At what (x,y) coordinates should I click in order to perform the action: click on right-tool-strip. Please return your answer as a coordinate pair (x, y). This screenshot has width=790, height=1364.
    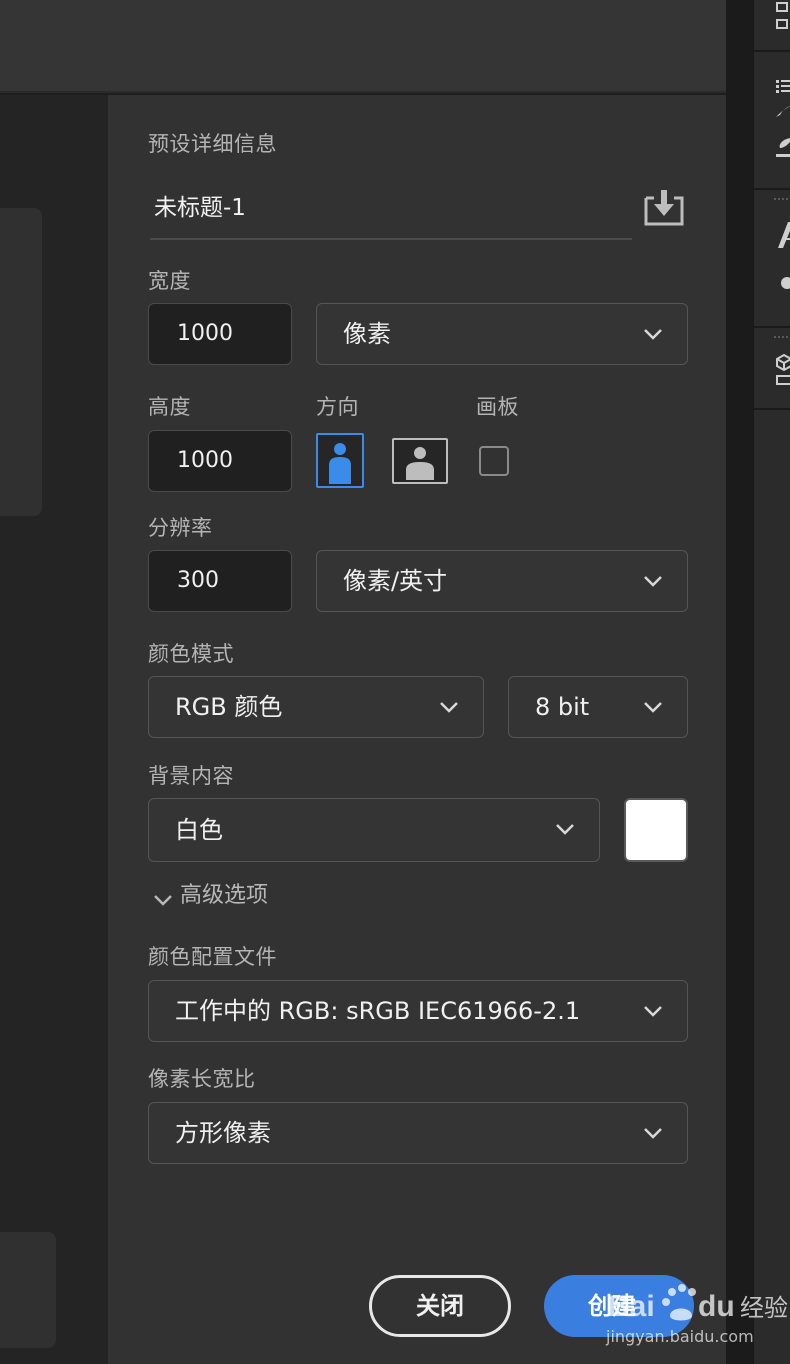
    Looking at the image, I should click on (771, 682).